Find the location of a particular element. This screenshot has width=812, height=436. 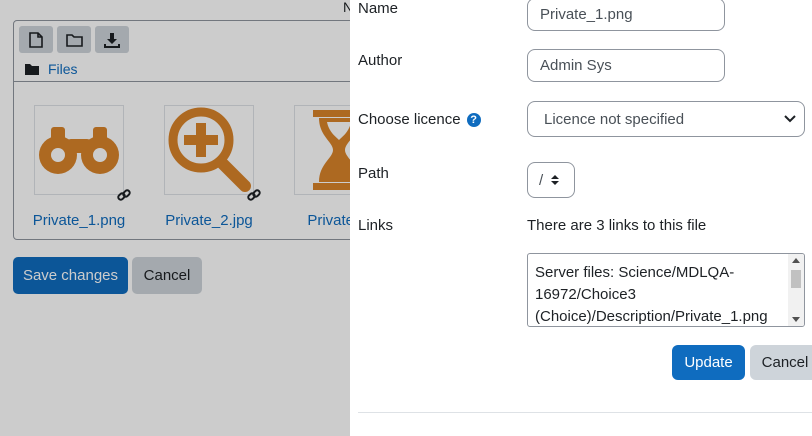

sort-icon is located at coordinates (555, 180).